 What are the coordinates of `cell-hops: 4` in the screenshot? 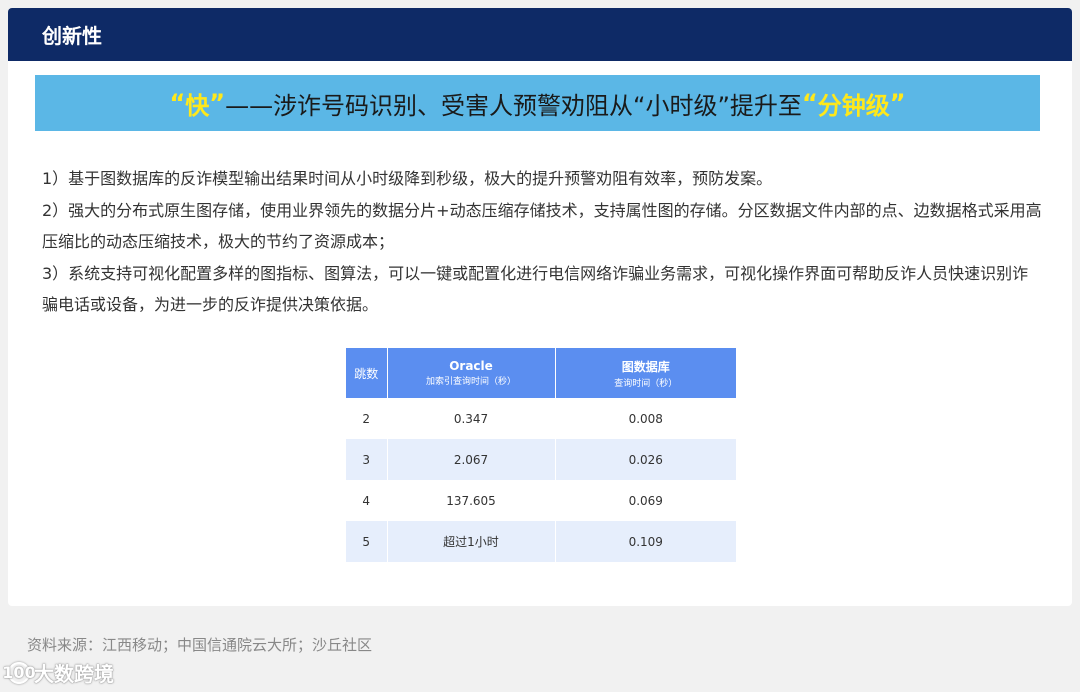 It's located at (367, 500).